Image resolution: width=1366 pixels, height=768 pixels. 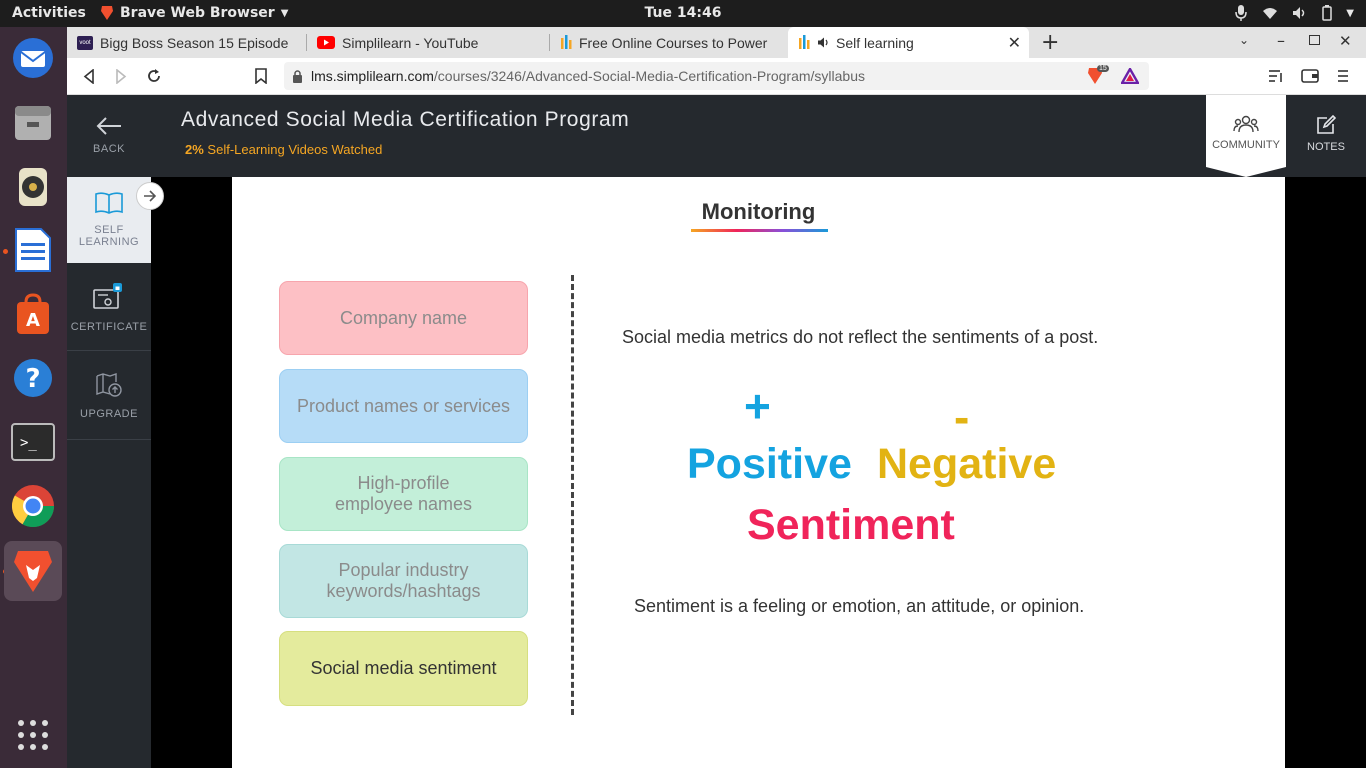 I want to click on certificate-icon, so click(x=107, y=296).